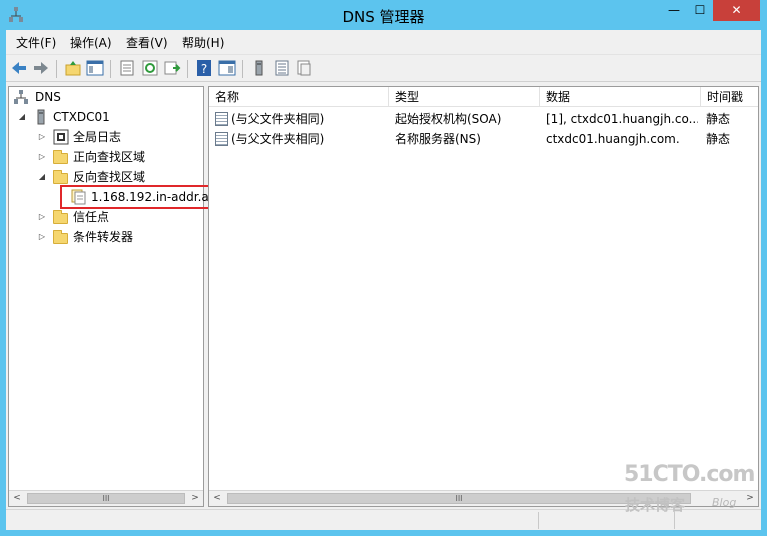 This screenshot has width=767, height=536. I want to click on forward-arrow-icon, so click(41, 68).